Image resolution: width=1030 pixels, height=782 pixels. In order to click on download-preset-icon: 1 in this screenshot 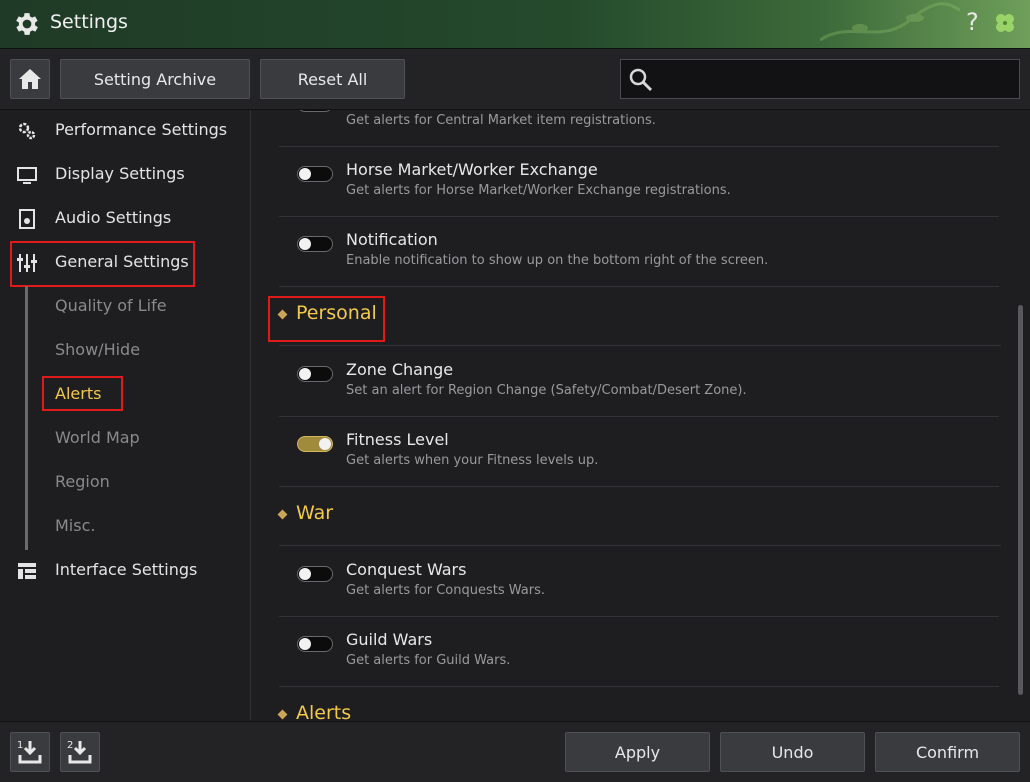, I will do `click(29, 752)`.